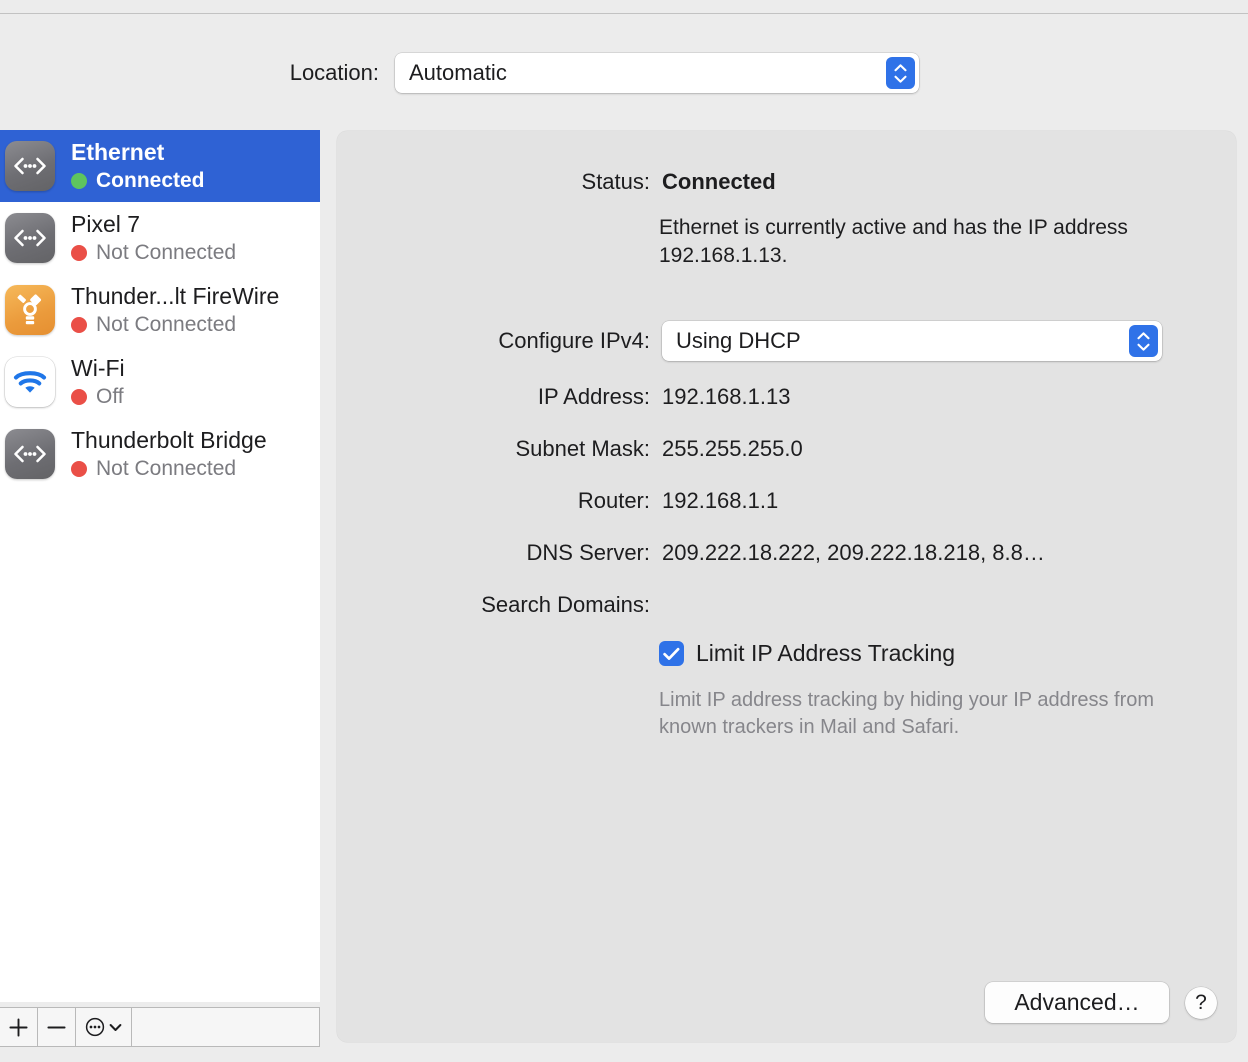 This screenshot has height=1062, width=1248. I want to click on configure-ipv4-label: Configure IPv4:, so click(574, 340).